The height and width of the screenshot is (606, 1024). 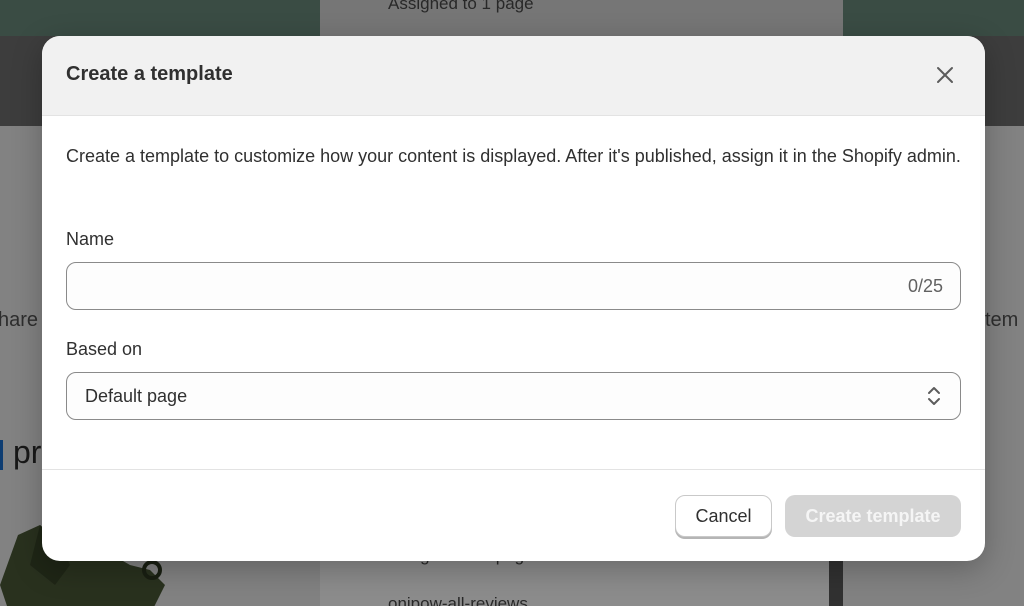 I want to click on name-input, so click(x=483, y=287).